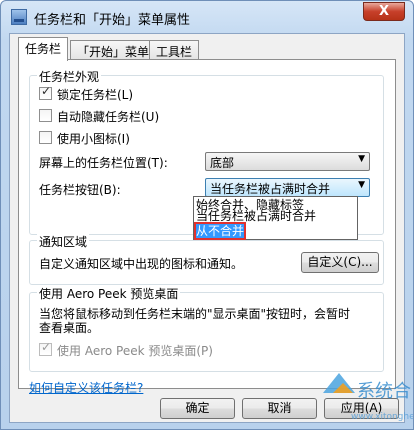 This screenshot has height=430, width=414. What do you see at coordinates (108, 117) in the screenshot?
I see `autohide-label: 自动隐藏任务栏(U)` at bounding box center [108, 117].